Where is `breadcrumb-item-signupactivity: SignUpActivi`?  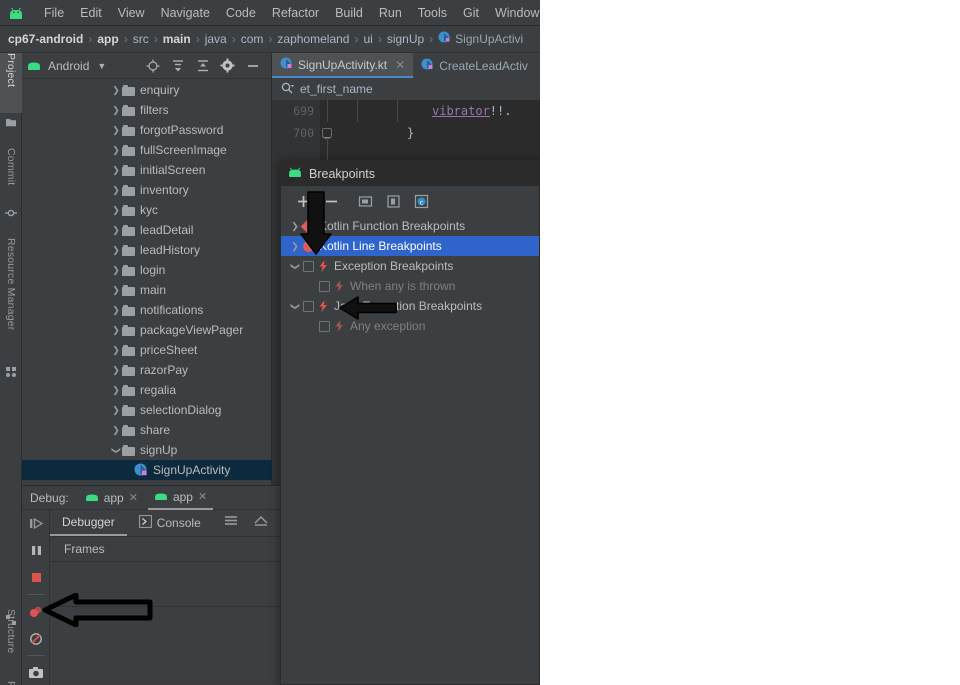 breadcrumb-item-signupactivity: SignUpActivi is located at coordinates (480, 39).